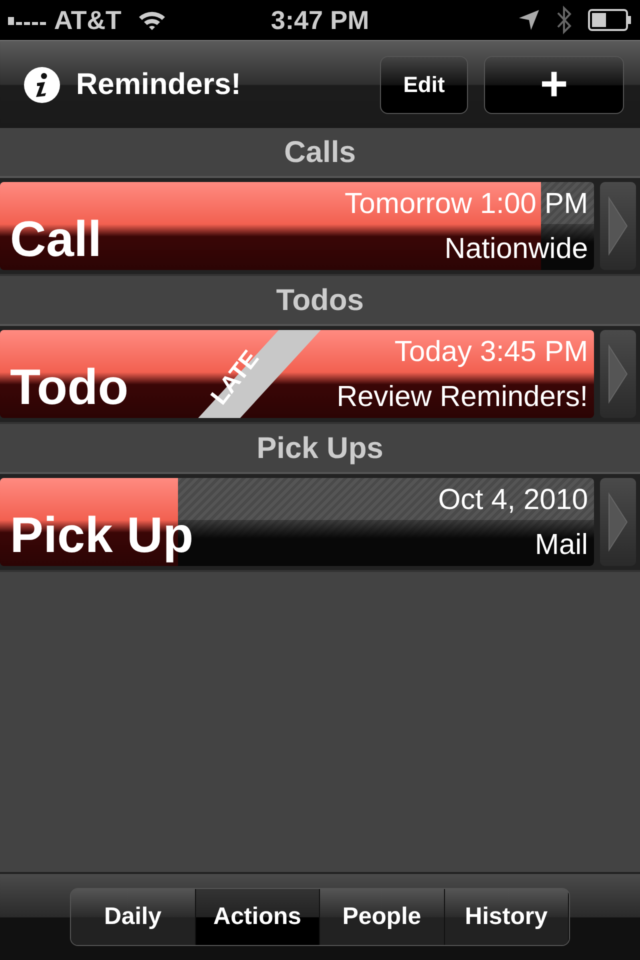  Describe the element at coordinates (42, 84) in the screenshot. I see `info-icon` at that location.